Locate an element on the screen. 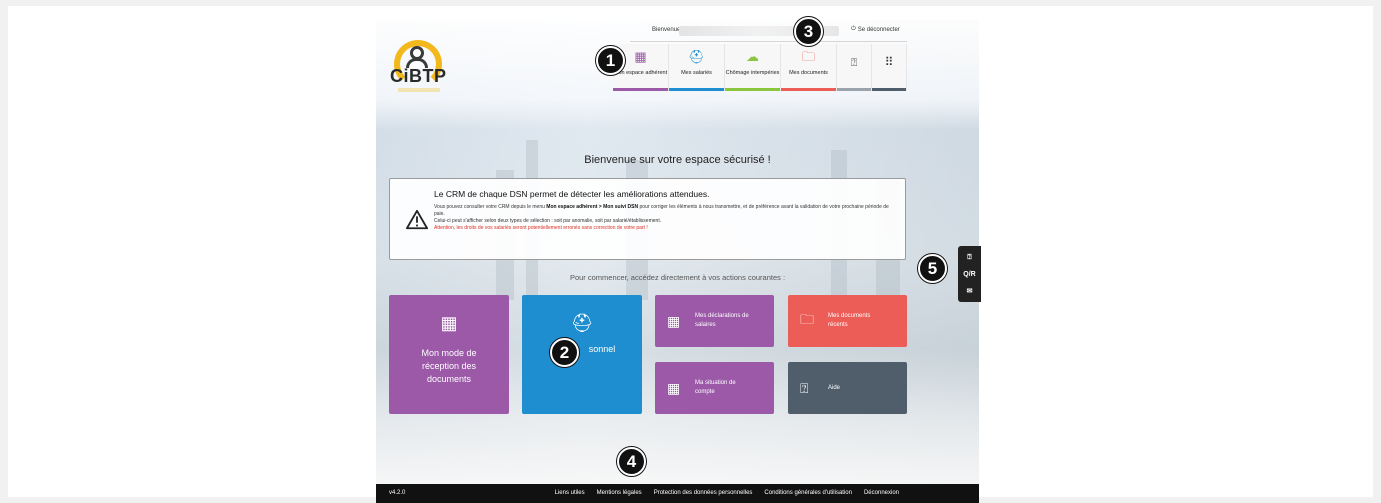 The image size is (1381, 503). tile-documents-recents: 🗀 Mes documents récents is located at coordinates (847, 321).